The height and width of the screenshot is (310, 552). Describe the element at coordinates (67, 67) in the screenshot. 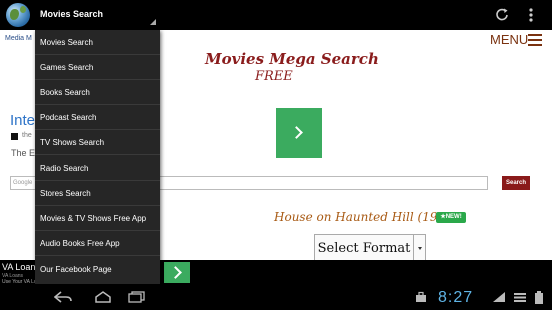

I see `dropdown-item-label: Games Search` at that location.